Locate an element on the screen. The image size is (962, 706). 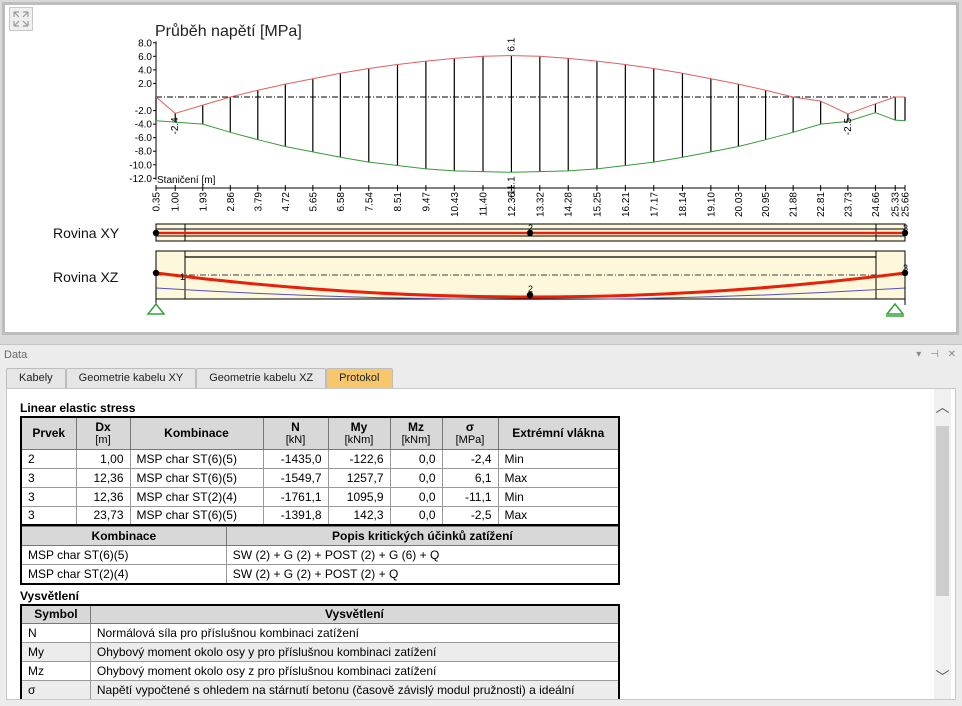
x-tick-label: 2.86 is located at coordinates (231, 202).